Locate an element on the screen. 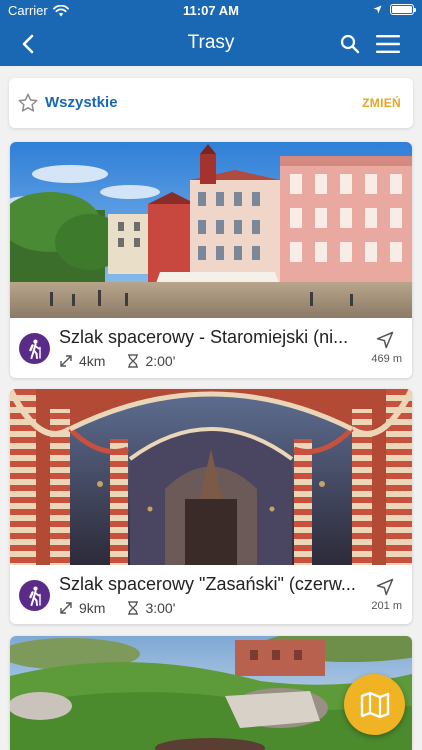 Image resolution: width=422 pixels, height=750 pixels. menu-button is located at coordinates (388, 44).